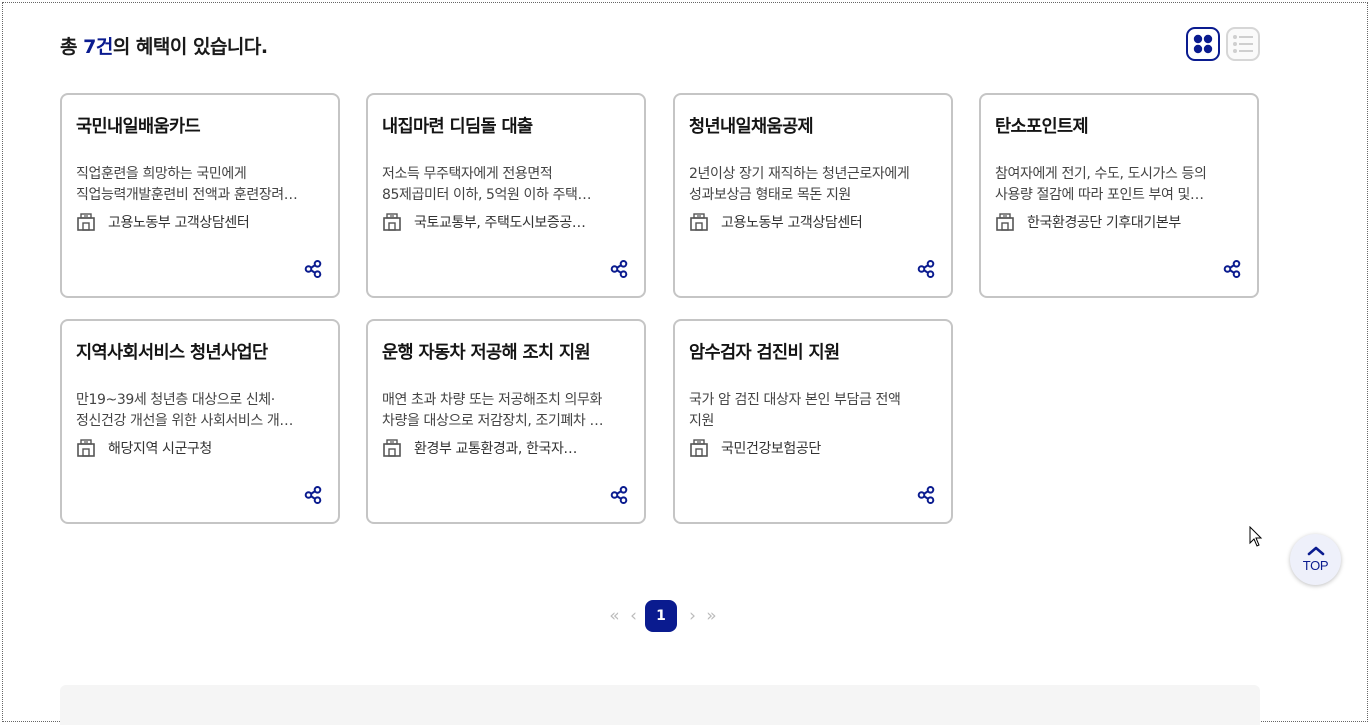 The width and height of the screenshot is (1371, 725). I want to click on grid-view-button, so click(1203, 44).